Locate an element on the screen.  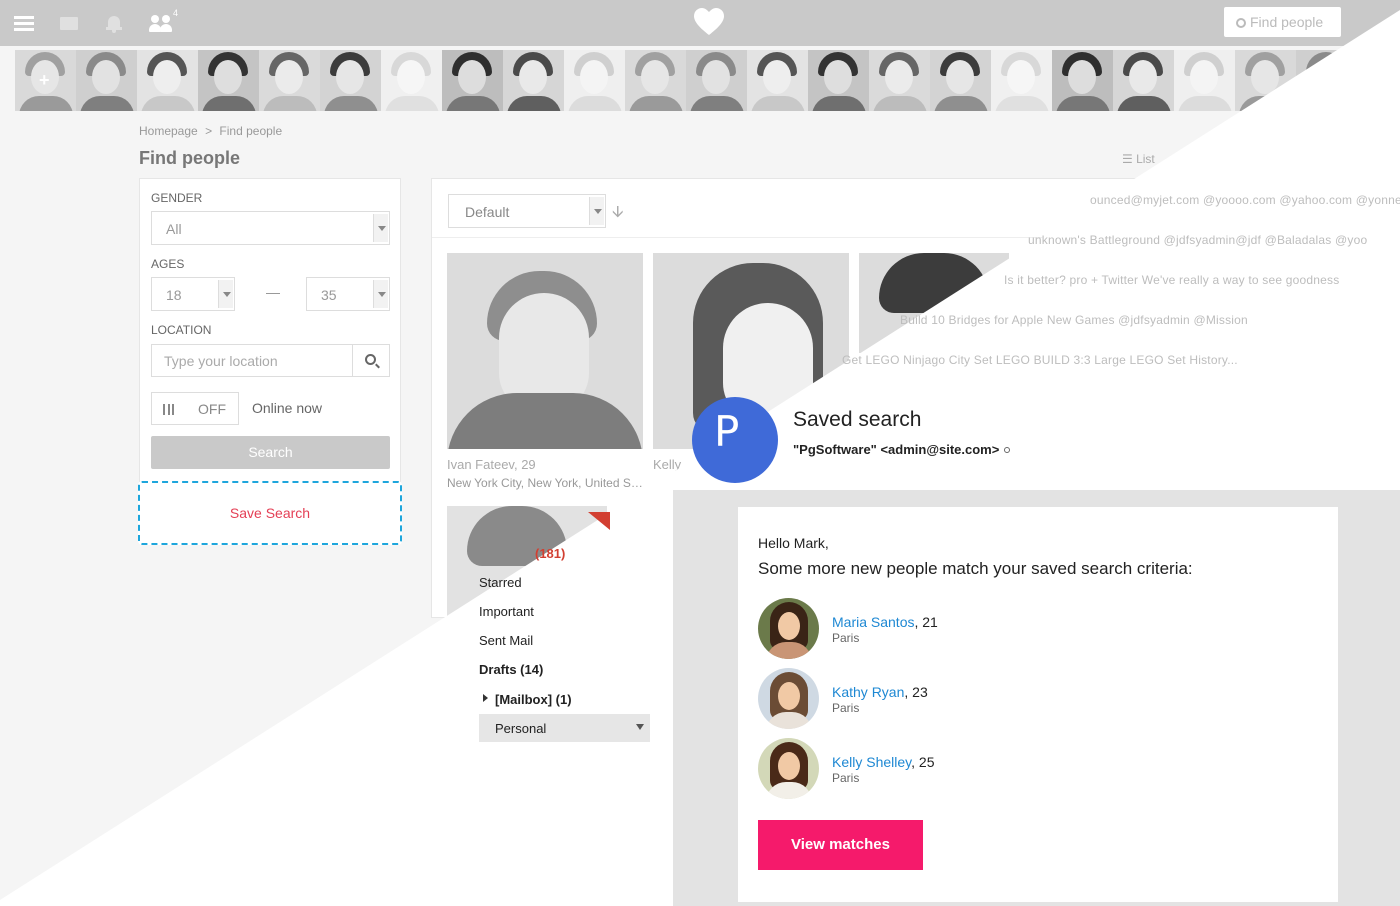
sort-direction-icon: 🡫 is located at coordinates (618, 214).